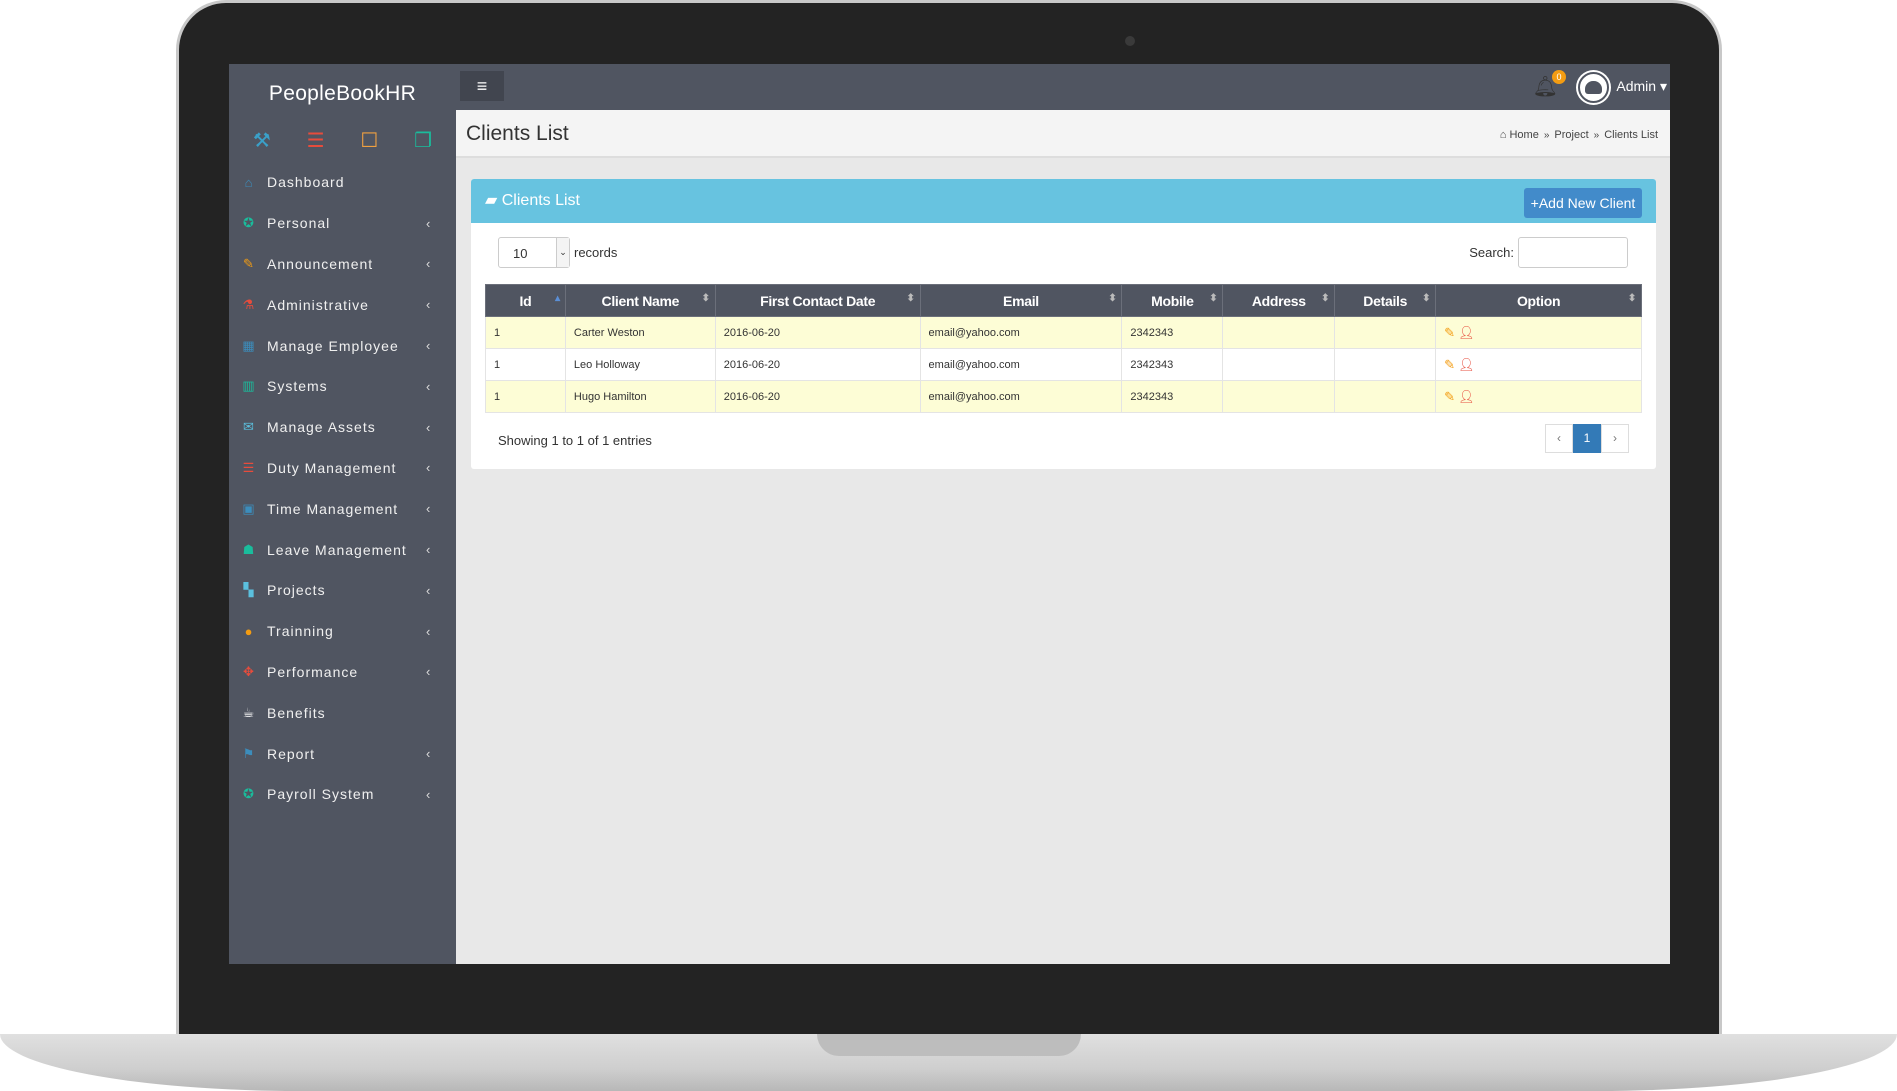  What do you see at coordinates (1538, 300) in the screenshot?
I see `column-header-option: Option ⬍` at bounding box center [1538, 300].